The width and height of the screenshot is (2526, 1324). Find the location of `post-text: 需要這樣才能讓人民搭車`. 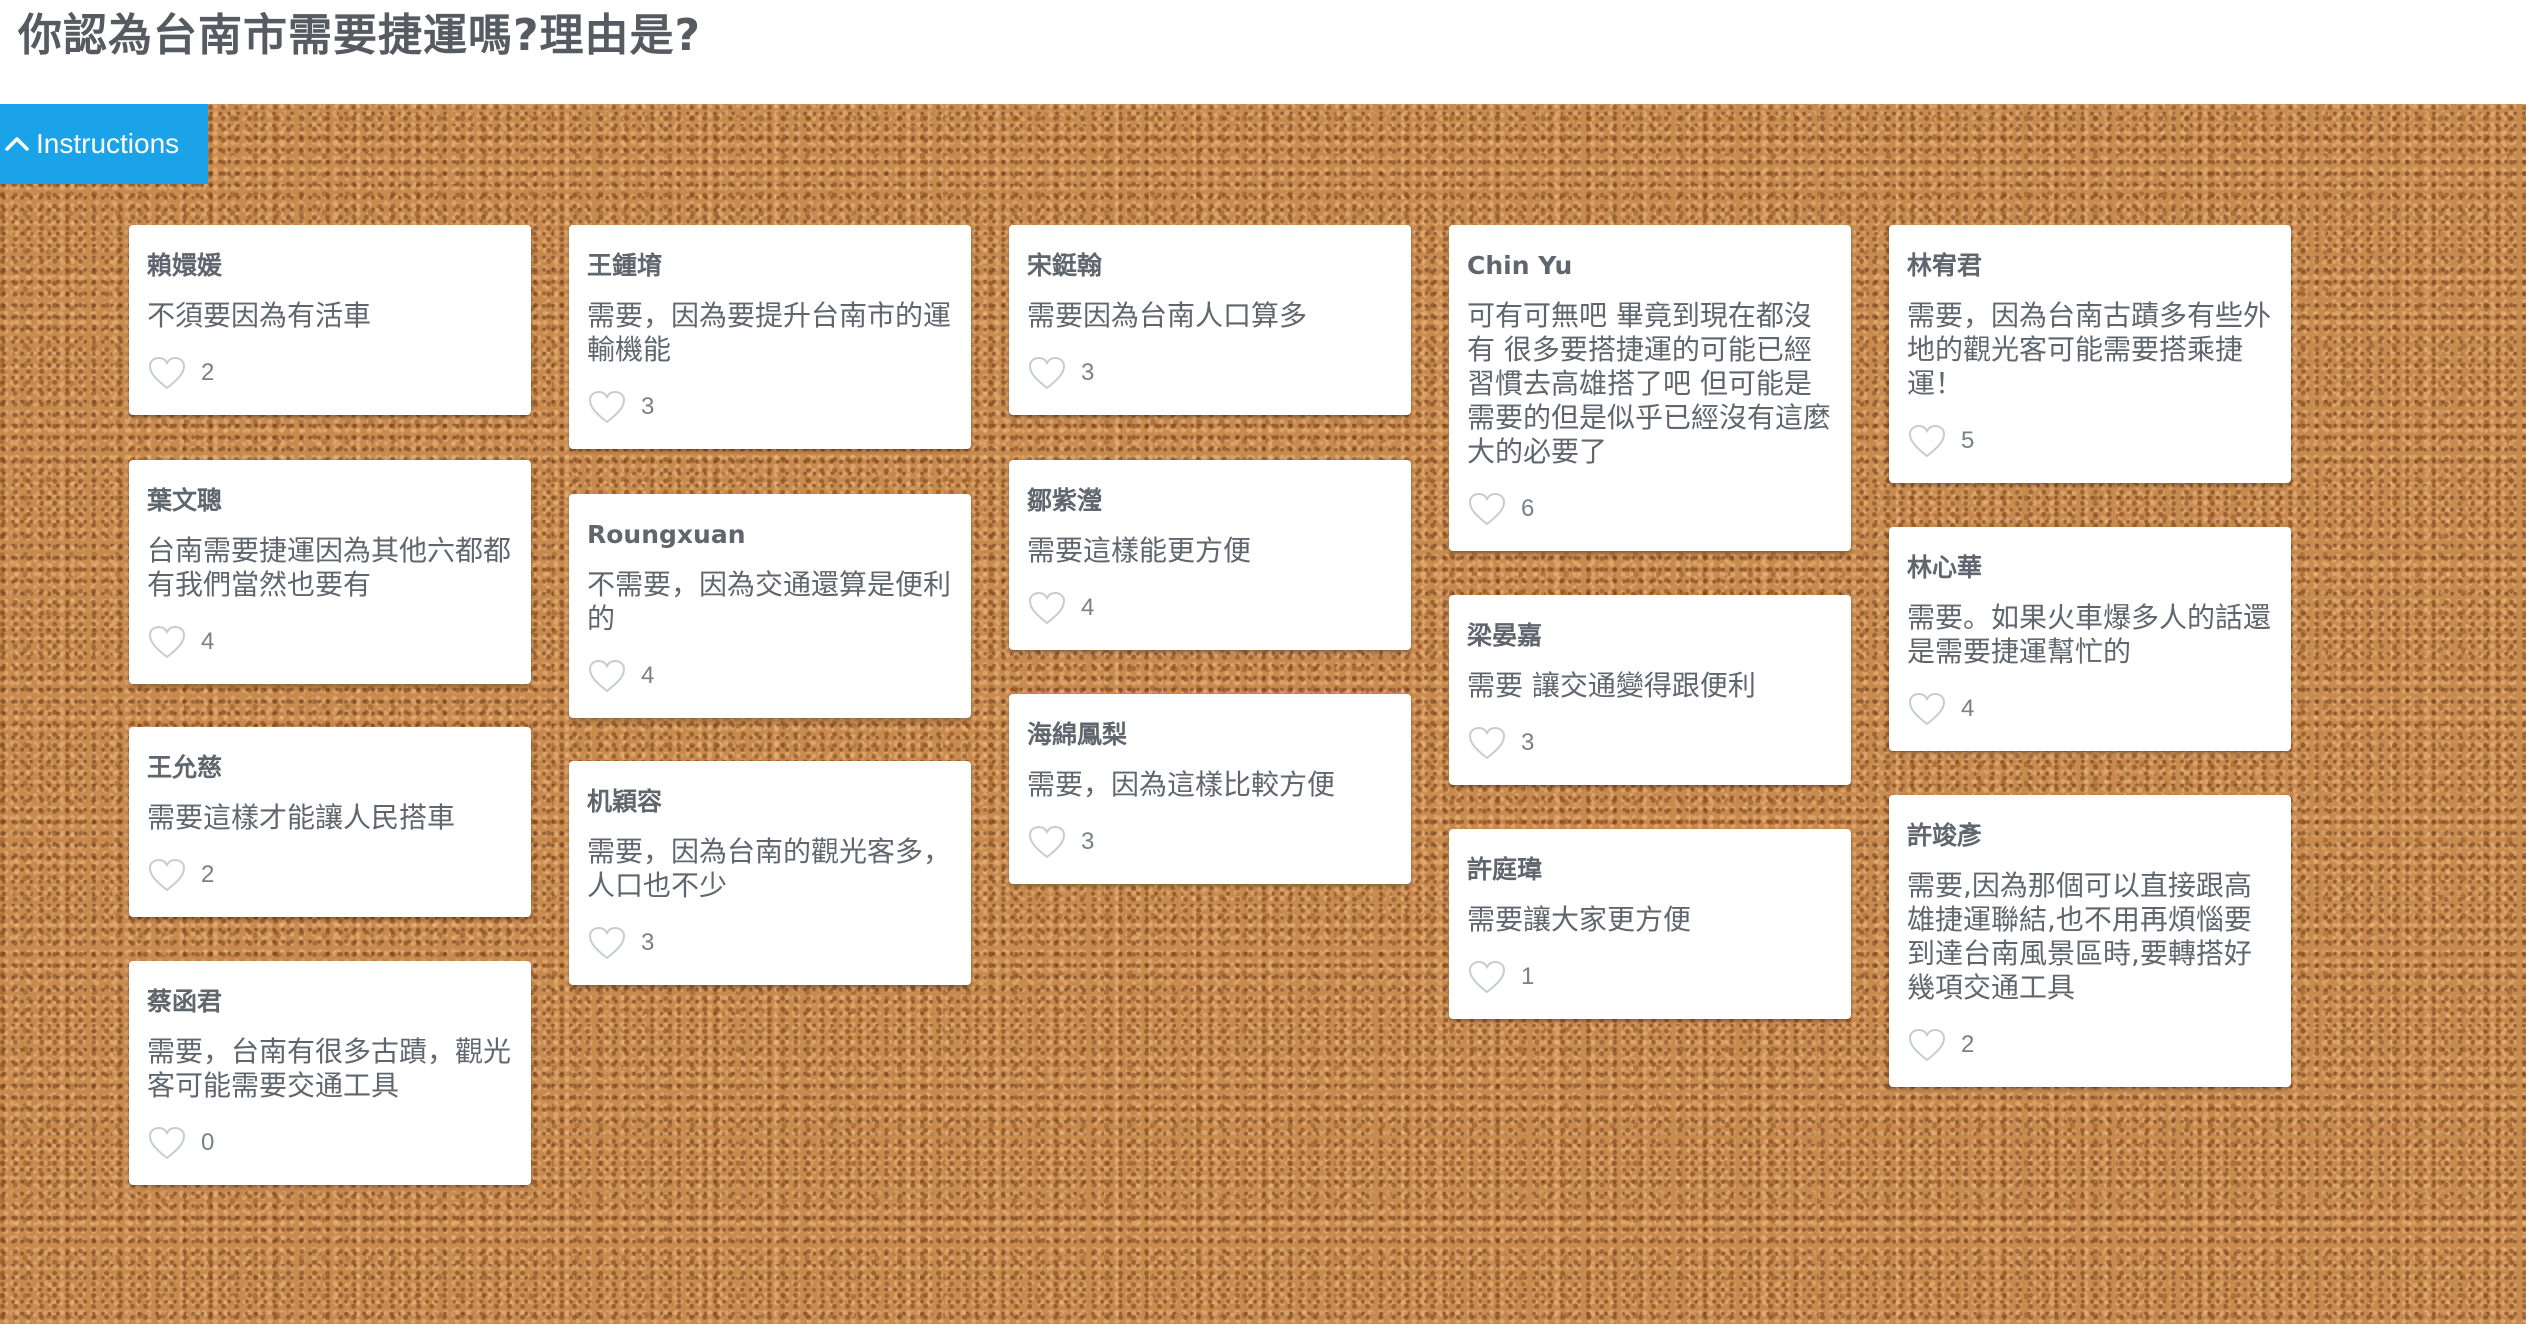

post-text: 需要這樣才能讓人民搭車 is located at coordinates (301, 817).